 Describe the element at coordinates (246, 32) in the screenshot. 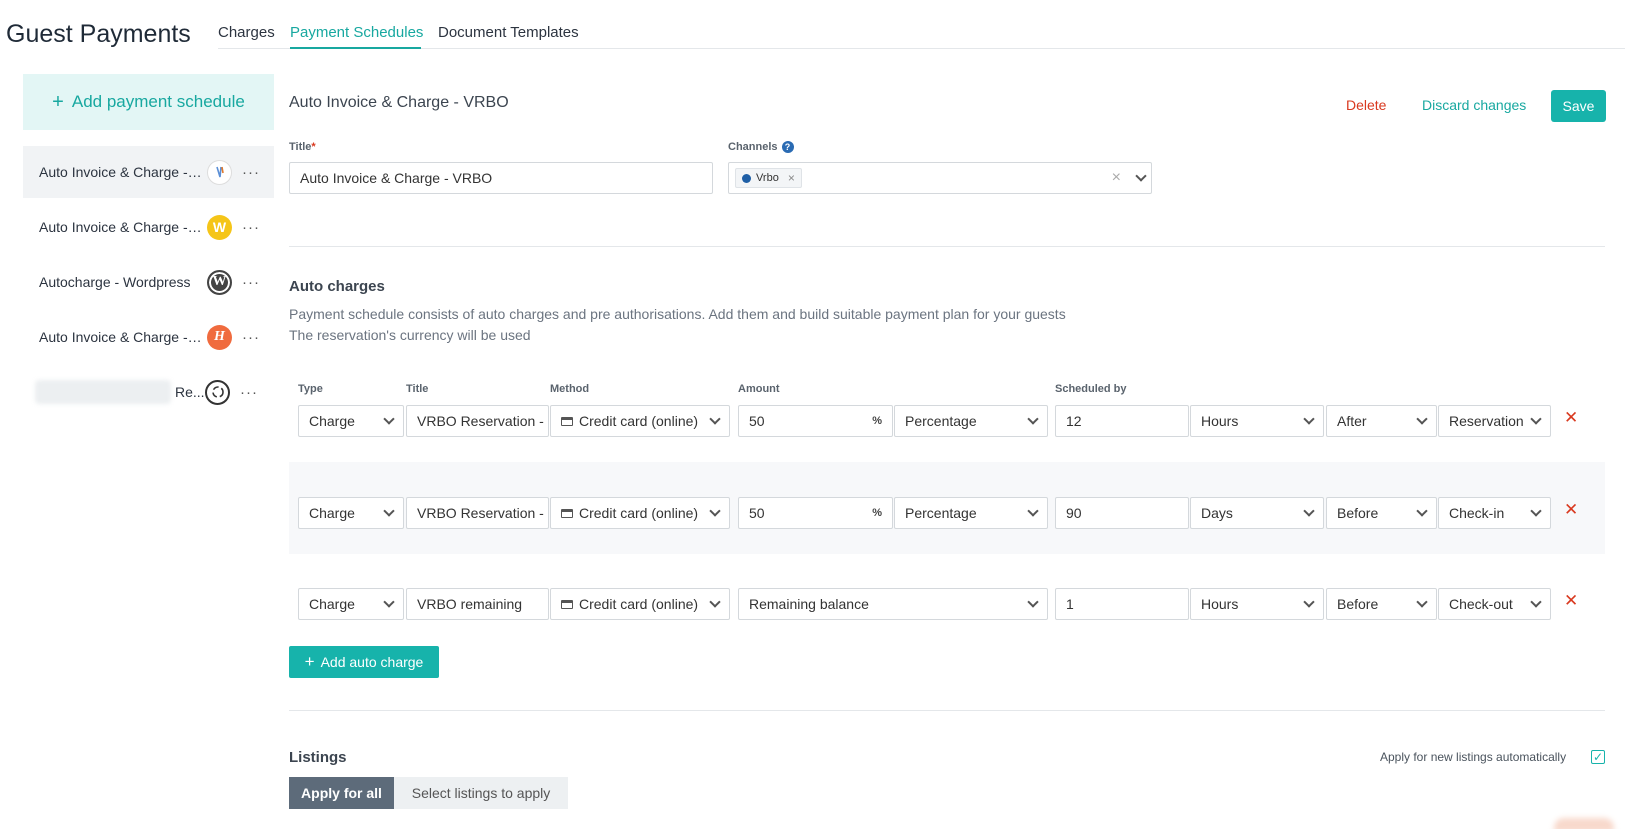

I see `tab-charges: Charges` at that location.